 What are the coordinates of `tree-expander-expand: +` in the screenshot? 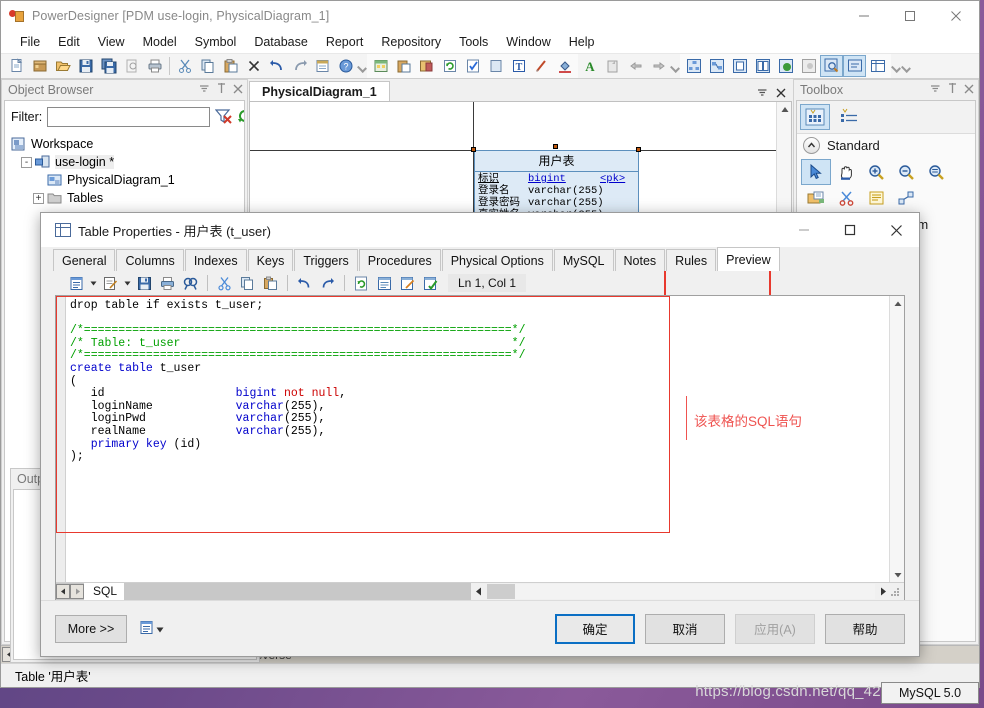 It's located at (38, 198).